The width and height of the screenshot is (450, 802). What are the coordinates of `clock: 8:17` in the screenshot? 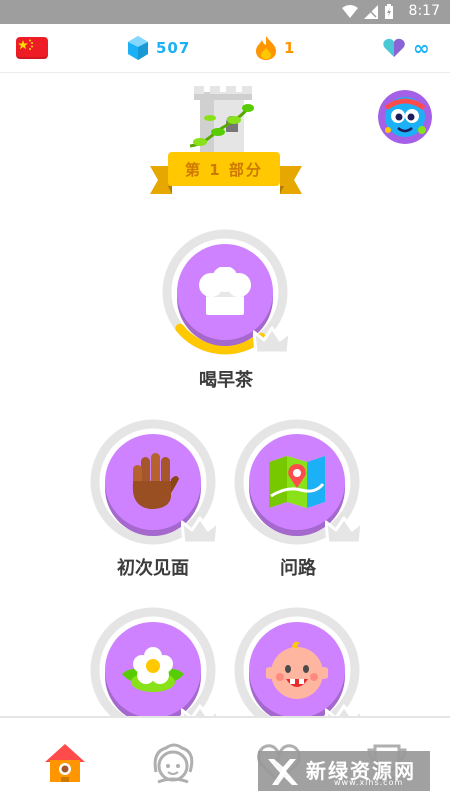 It's located at (424, 11).